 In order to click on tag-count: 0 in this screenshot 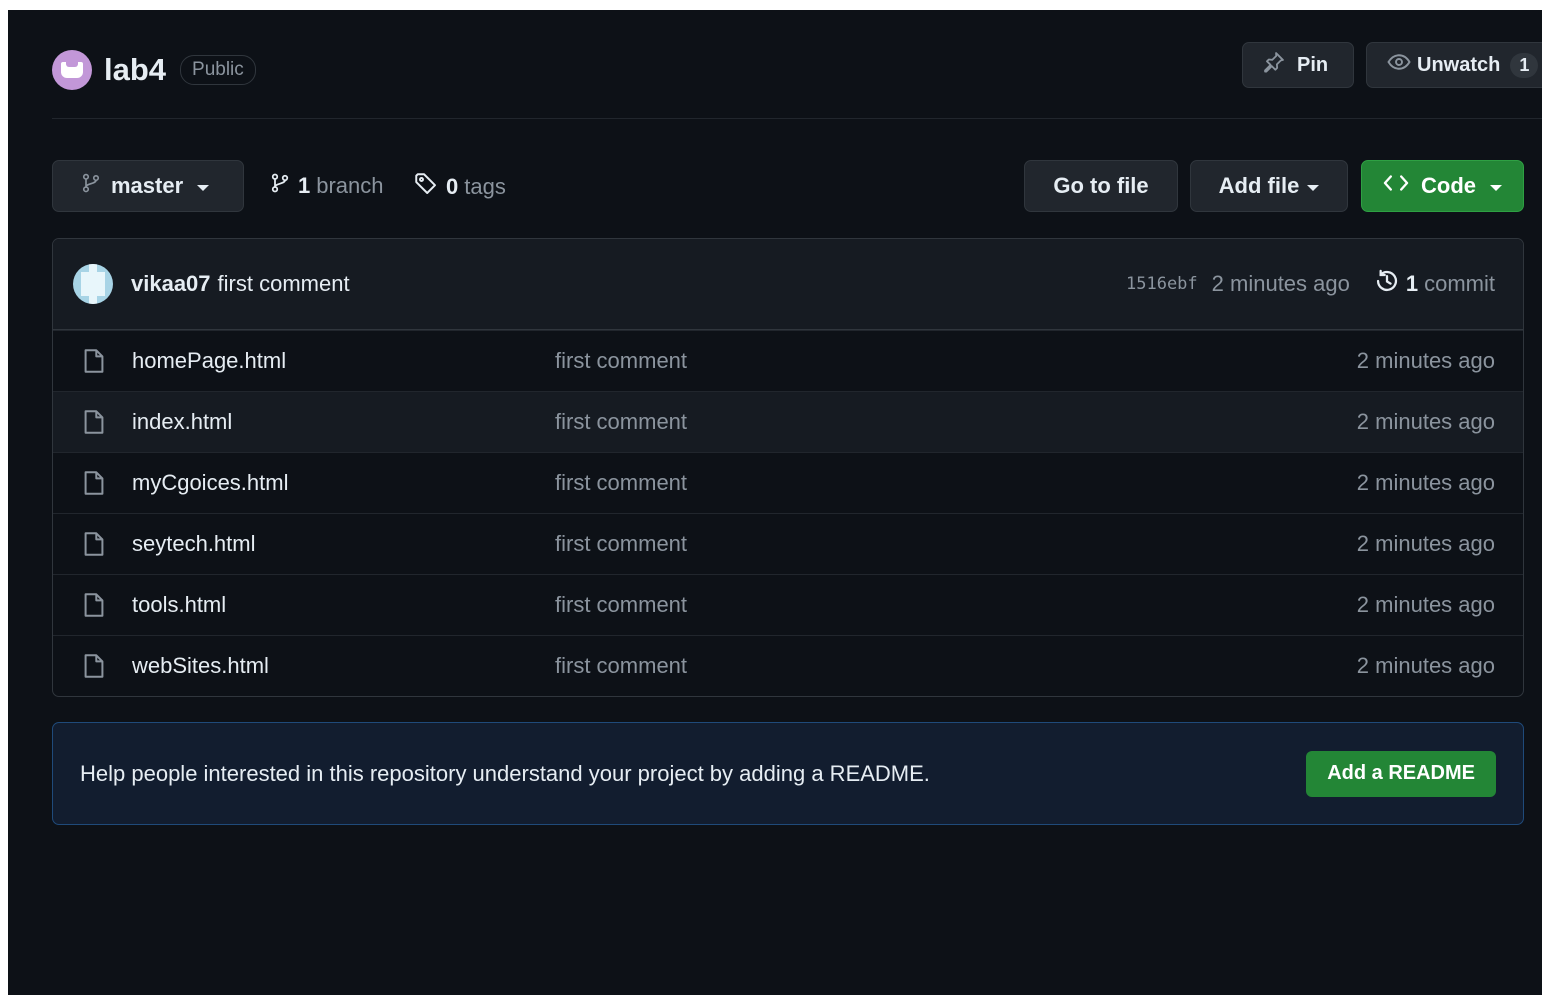, I will do `click(452, 186)`.